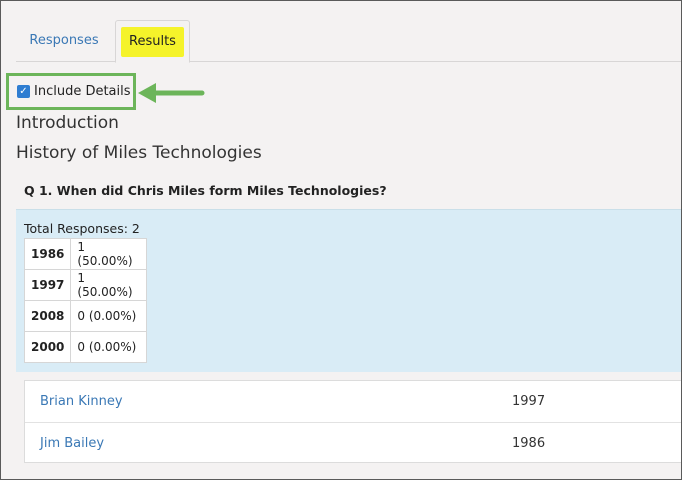  Describe the element at coordinates (171, 93) in the screenshot. I see `annotation-arrow-icon` at that location.